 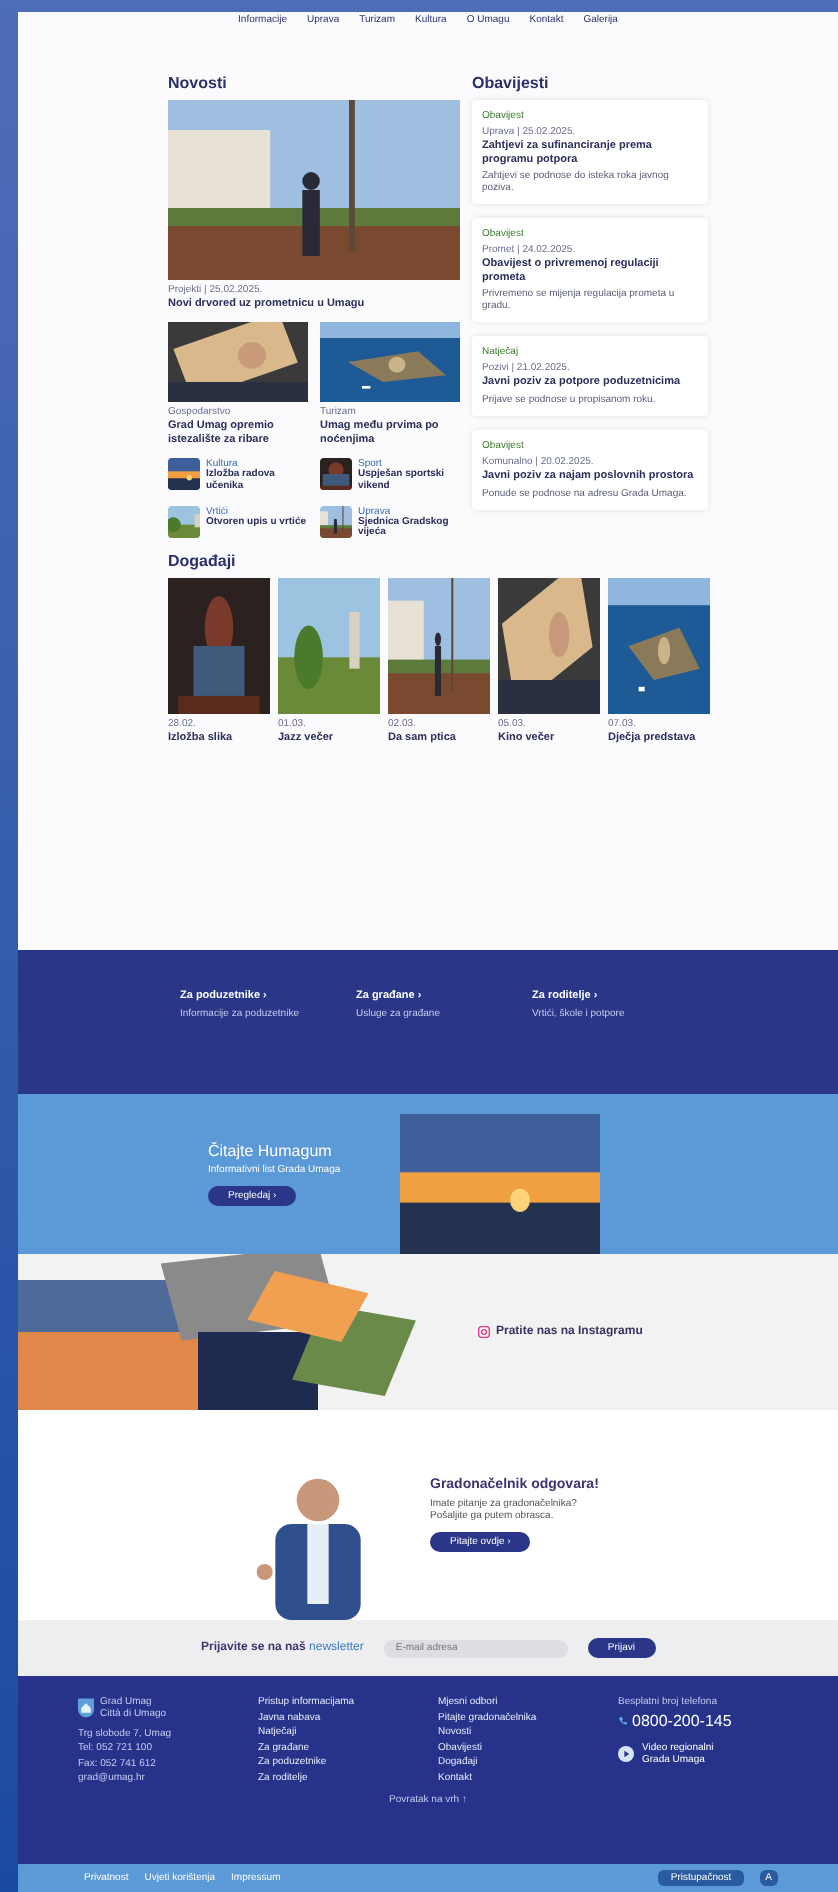 What do you see at coordinates (590, 83) in the screenshot?
I see `section-title: Obavijesti` at bounding box center [590, 83].